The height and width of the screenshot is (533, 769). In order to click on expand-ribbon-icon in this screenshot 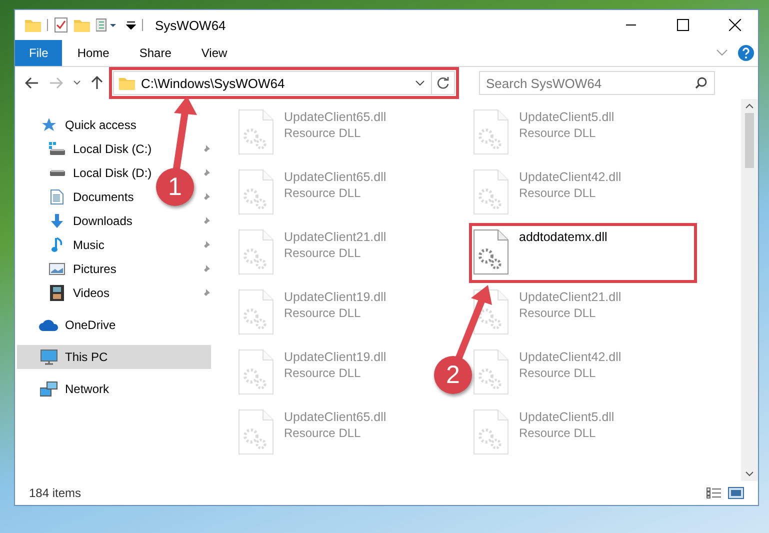, I will do `click(722, 53)`.